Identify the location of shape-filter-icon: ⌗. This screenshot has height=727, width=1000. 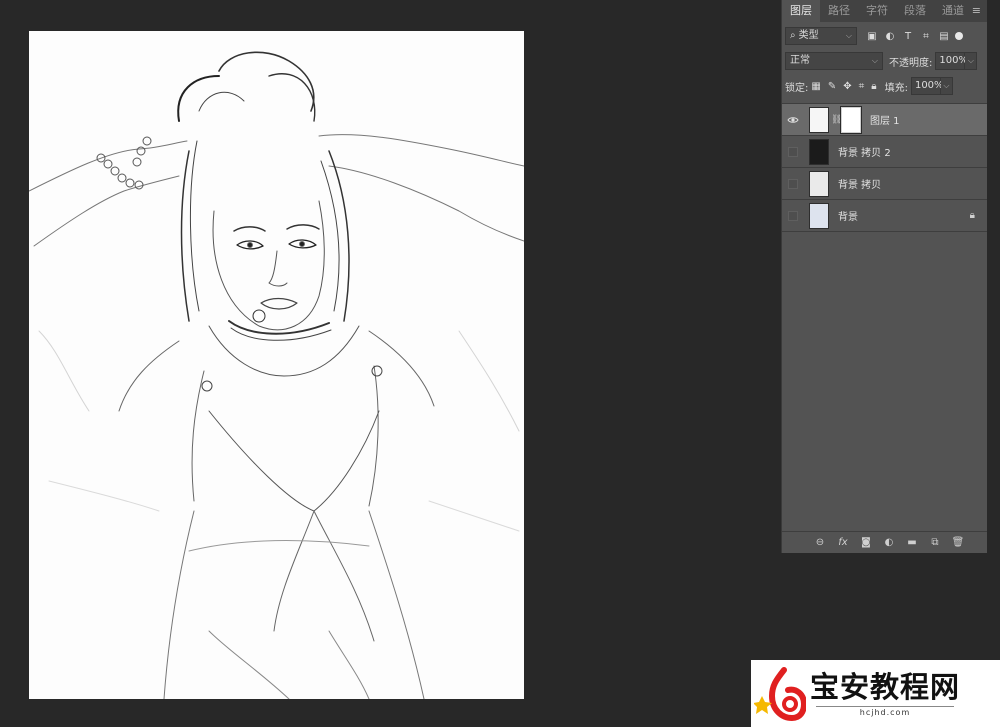
(926, 36).